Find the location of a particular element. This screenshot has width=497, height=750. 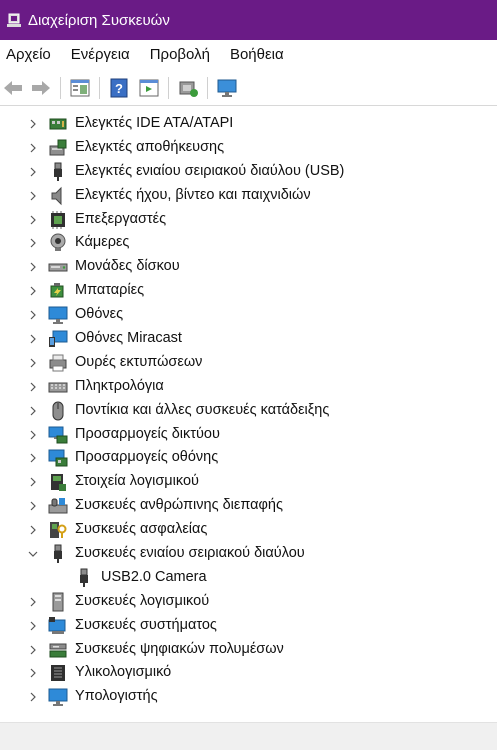

tree-item-label: Ποντίκια και άλλες συσκευές κατάδειξης is located at coordinates (202, 409).